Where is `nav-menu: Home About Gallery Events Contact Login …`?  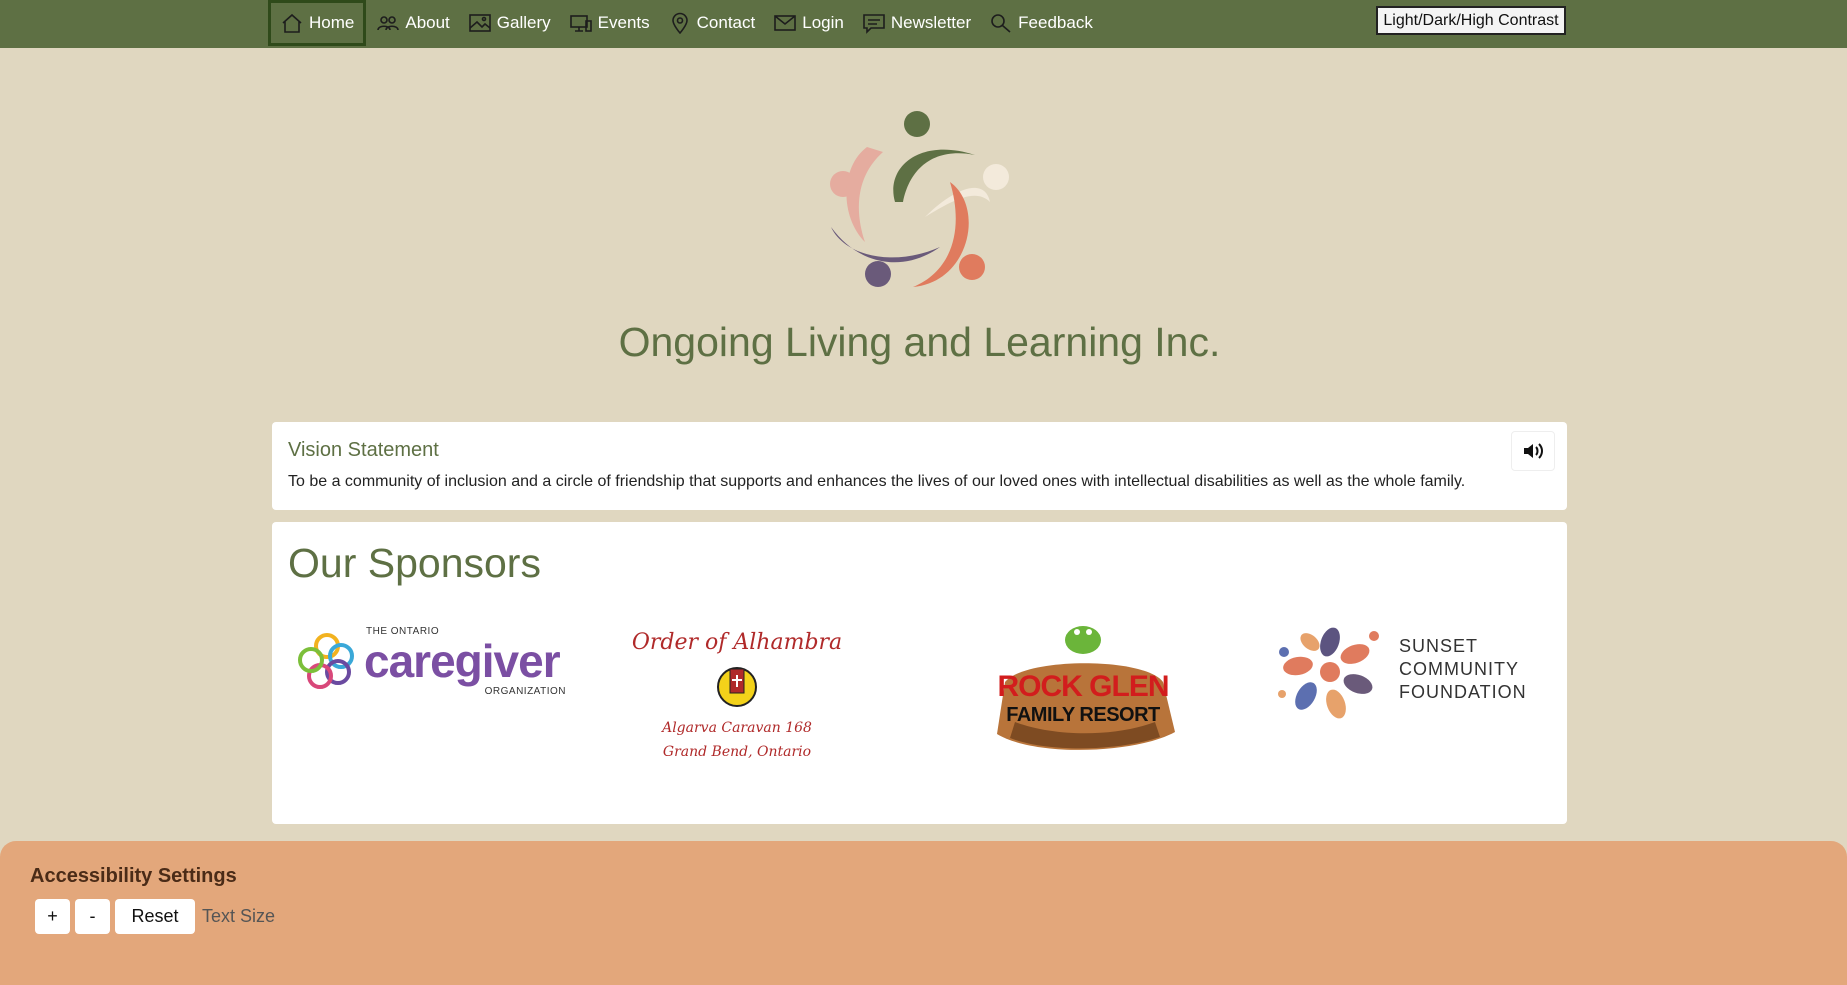
nav-menu: Home About Gallery Events Contact Login … is located at coordinates (685, 23).